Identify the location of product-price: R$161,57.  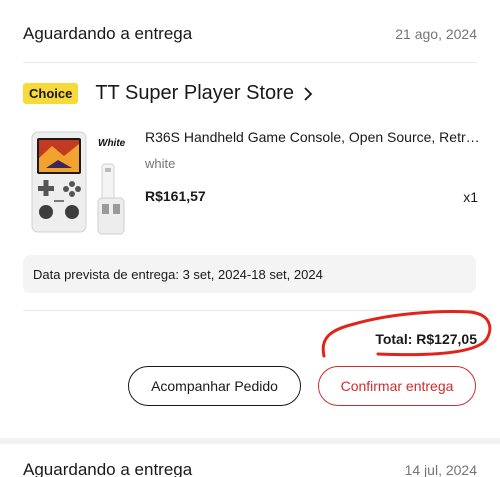
(175, 196).